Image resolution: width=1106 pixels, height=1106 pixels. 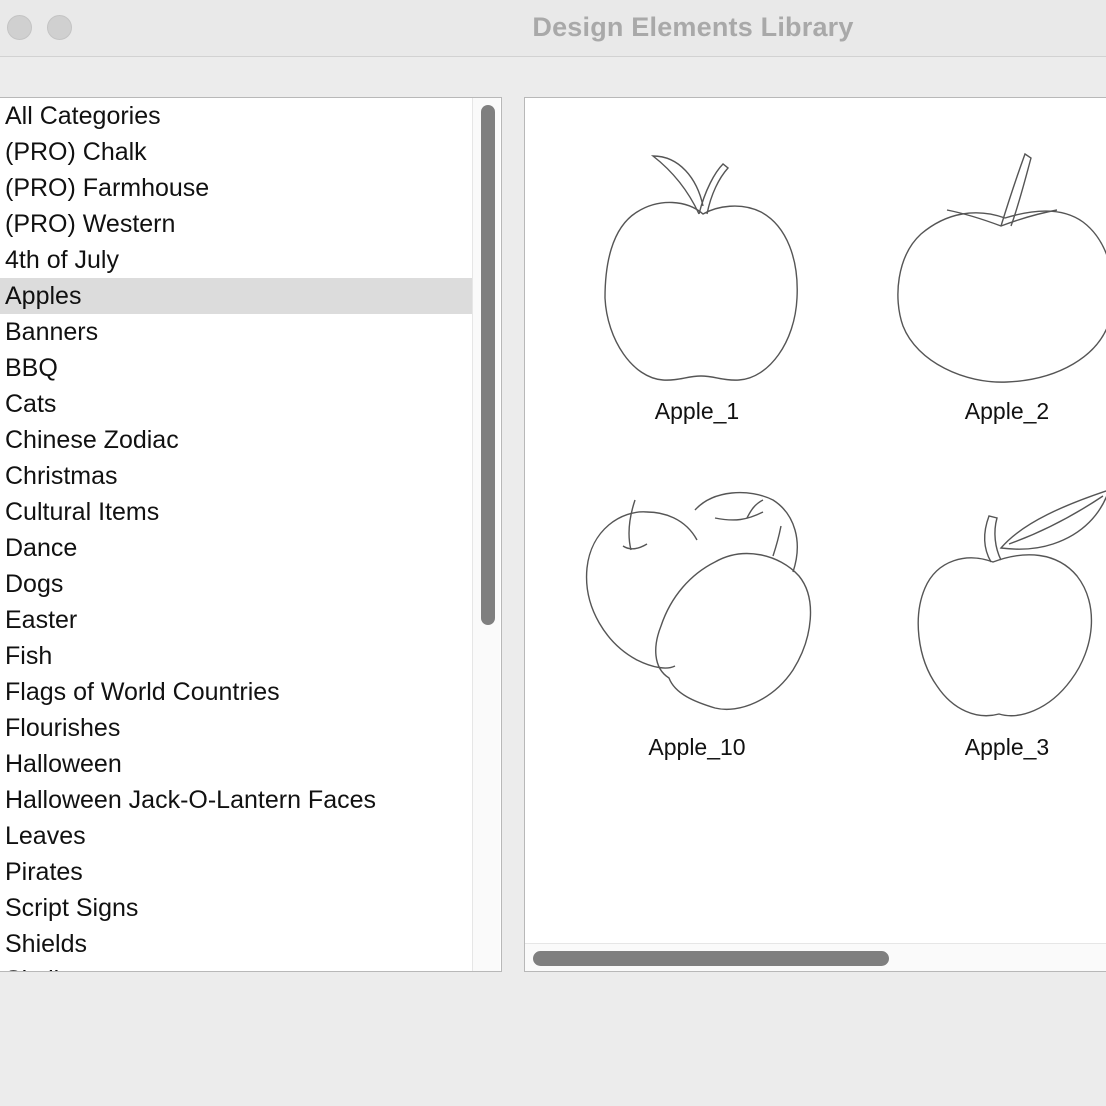 What do you see at coordinates (236, 908) in the screenshot?
I see `category-item: Script Signs` at bounding box center [236, 908].